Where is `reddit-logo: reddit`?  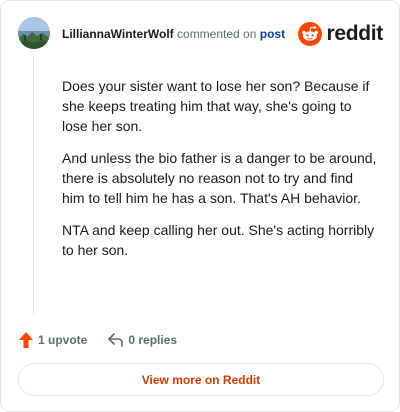
reddit-logo: reddit is located at coordinates (340, 34).